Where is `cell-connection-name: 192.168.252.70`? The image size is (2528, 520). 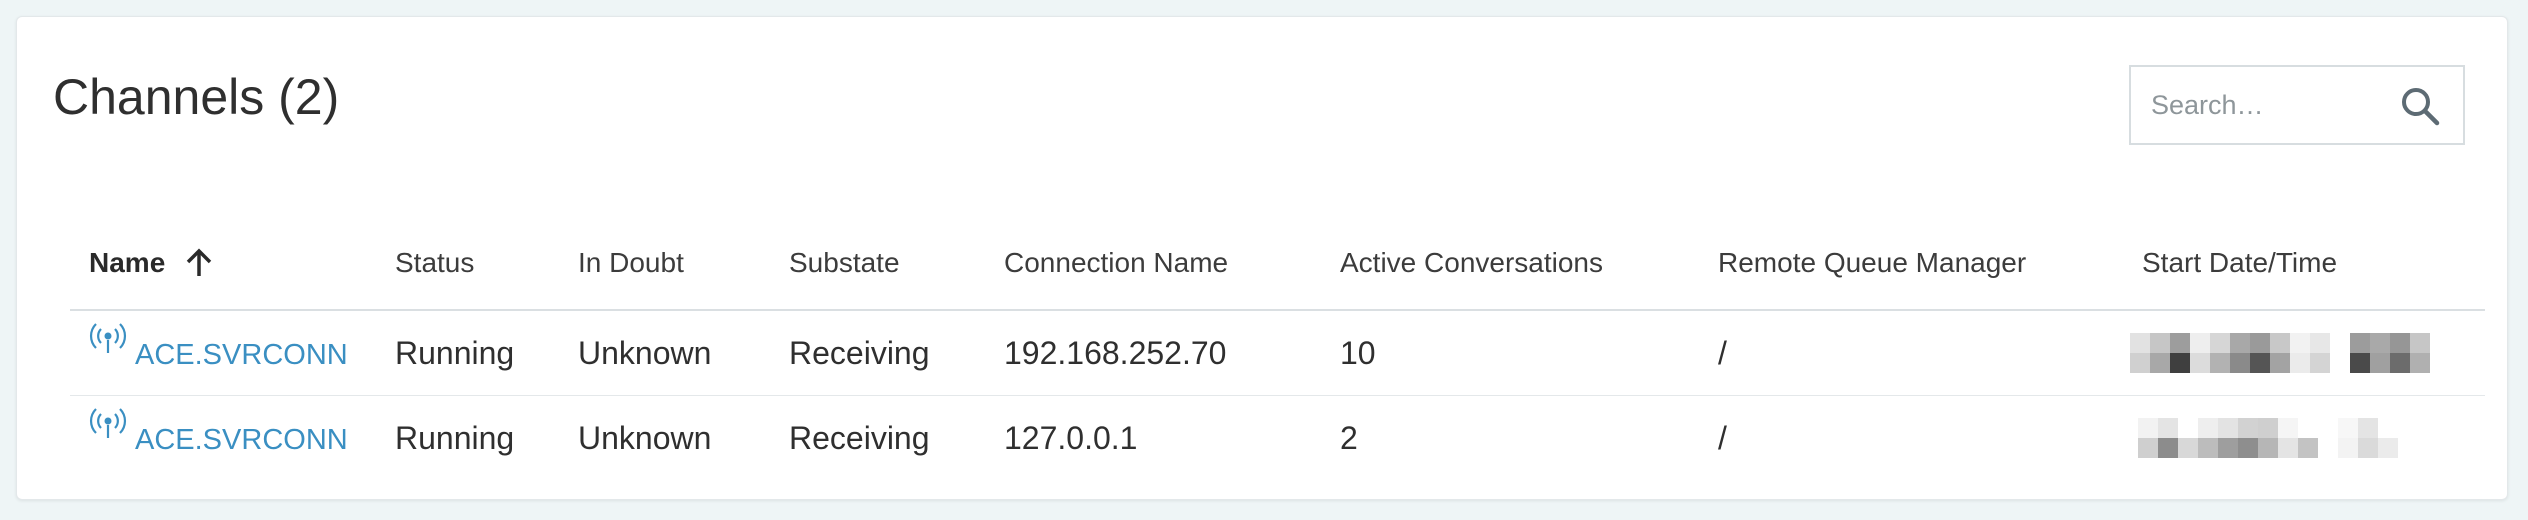
cell-connection-name: 192.168.252.70 is located at coordinates (1153, 353).